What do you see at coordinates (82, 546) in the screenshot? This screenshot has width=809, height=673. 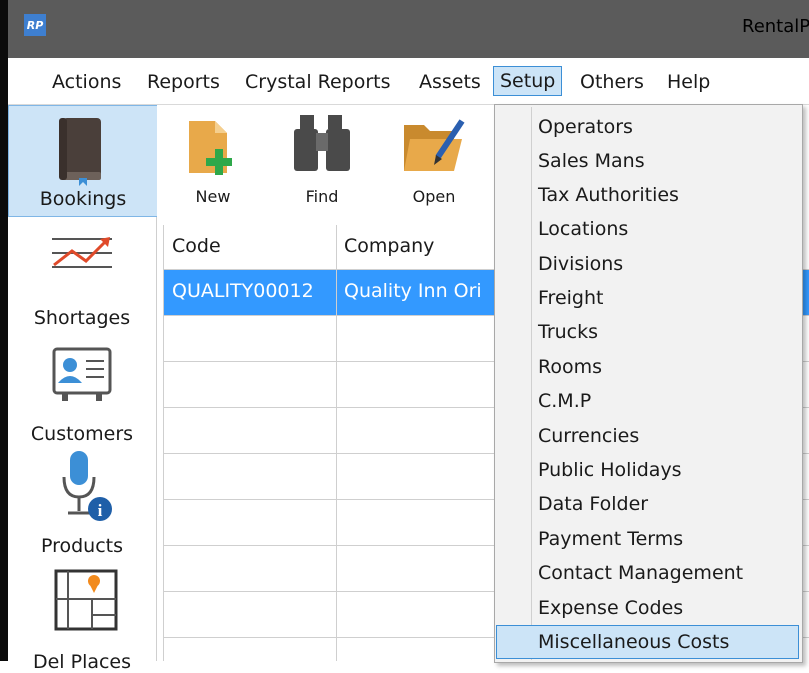 I see `sidebar-label-products: Products` at bounding box center [82, 546].